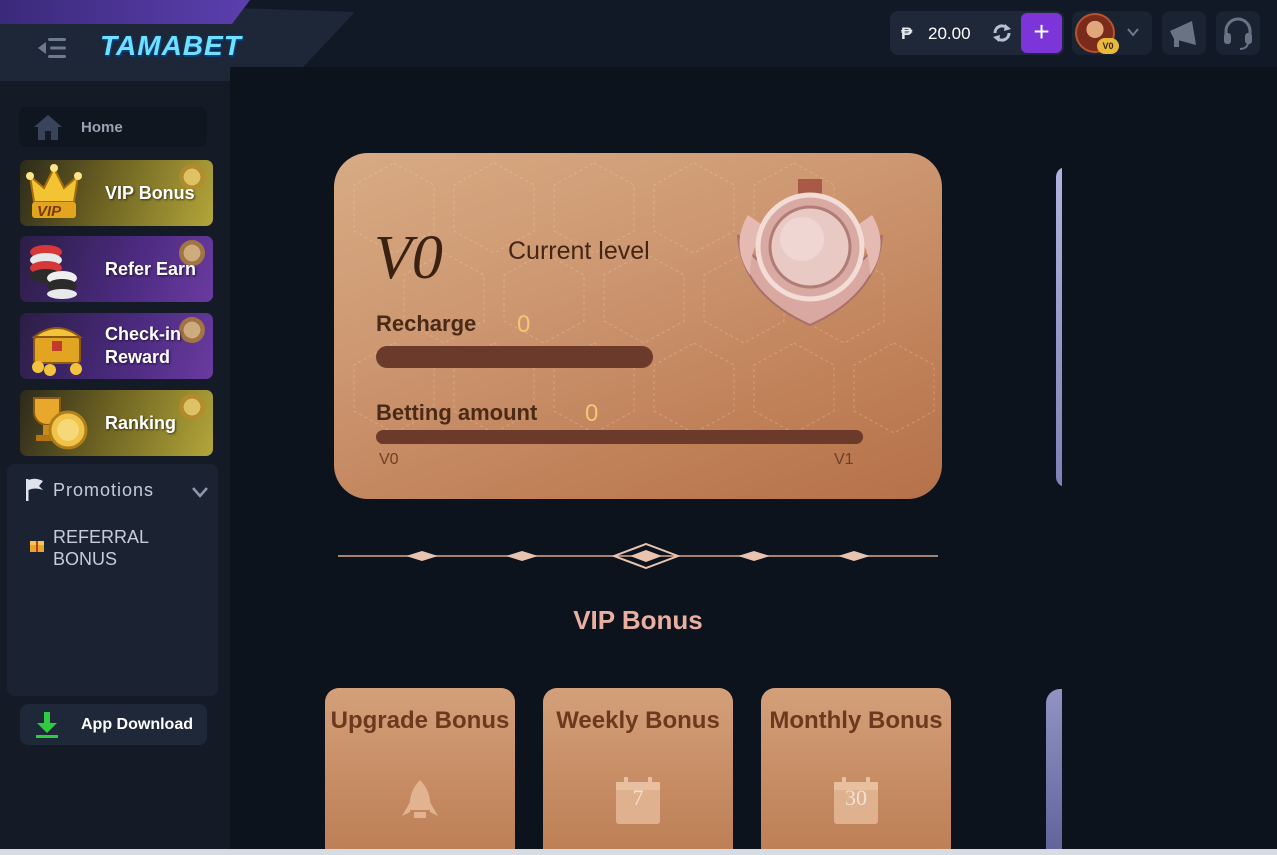  What do you see at coordinates (638, 40) in the screenshot?
I see `top-header: TAMABET ₱ 20.00 + V0` at bounding box center [638, 40].